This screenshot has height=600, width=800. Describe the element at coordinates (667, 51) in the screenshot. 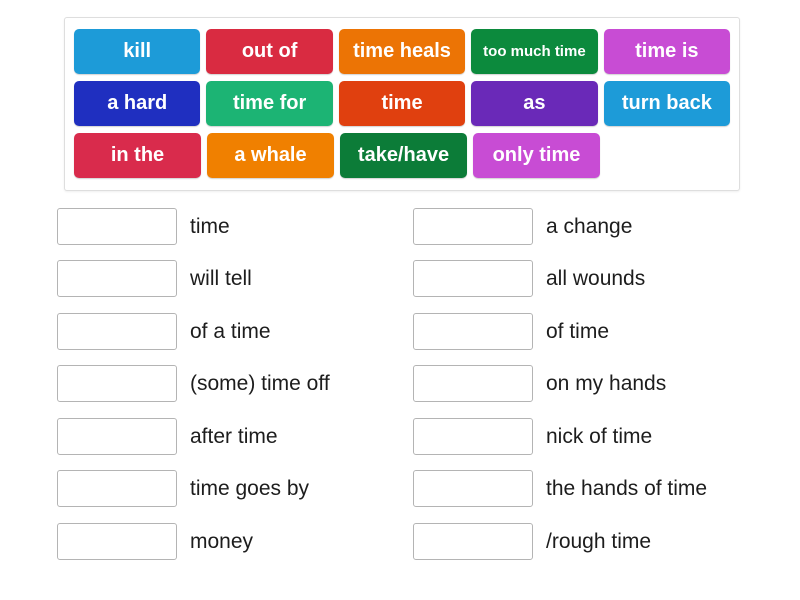

I see `word-tile: time is` at that location.